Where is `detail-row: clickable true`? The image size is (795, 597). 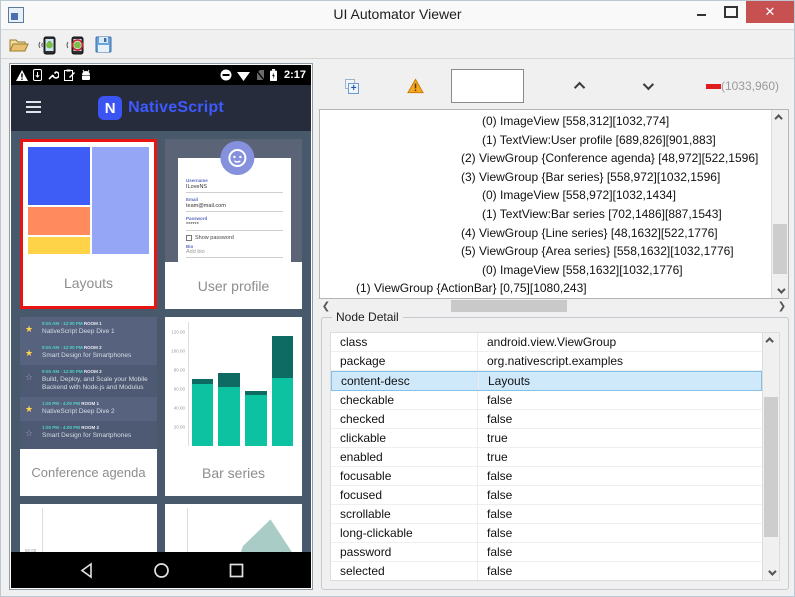 detail-row: clickable true is located at coordinates (546, 438).